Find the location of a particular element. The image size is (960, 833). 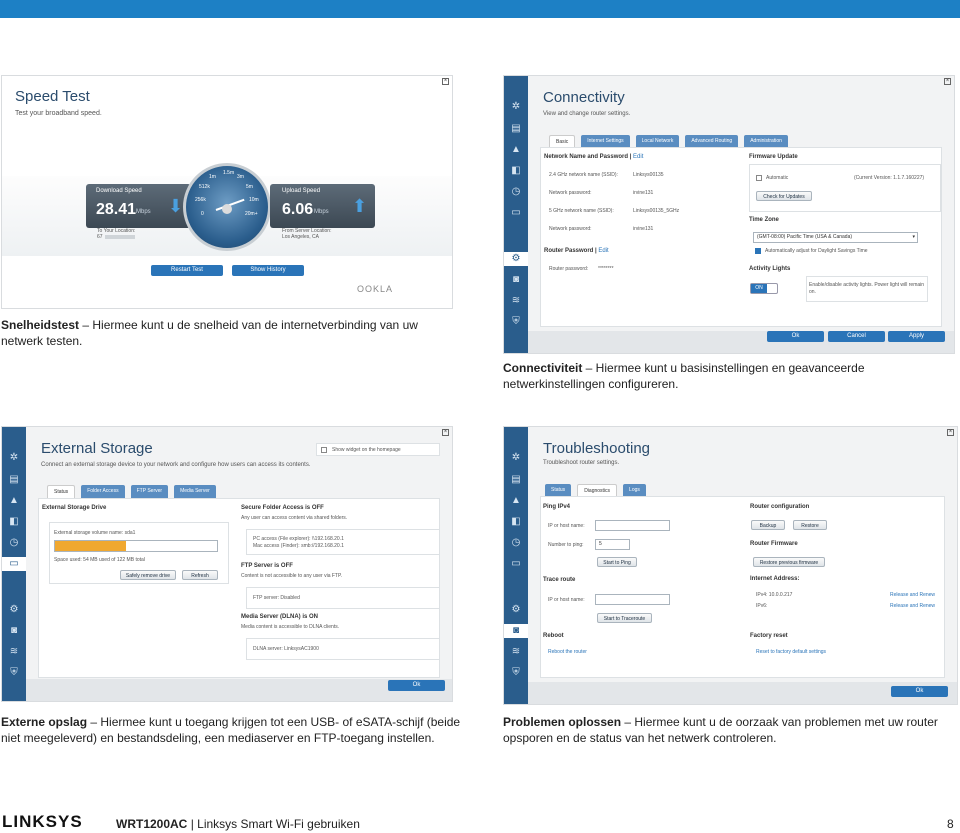

tab-status: Status is located at coordinates (61, 491).